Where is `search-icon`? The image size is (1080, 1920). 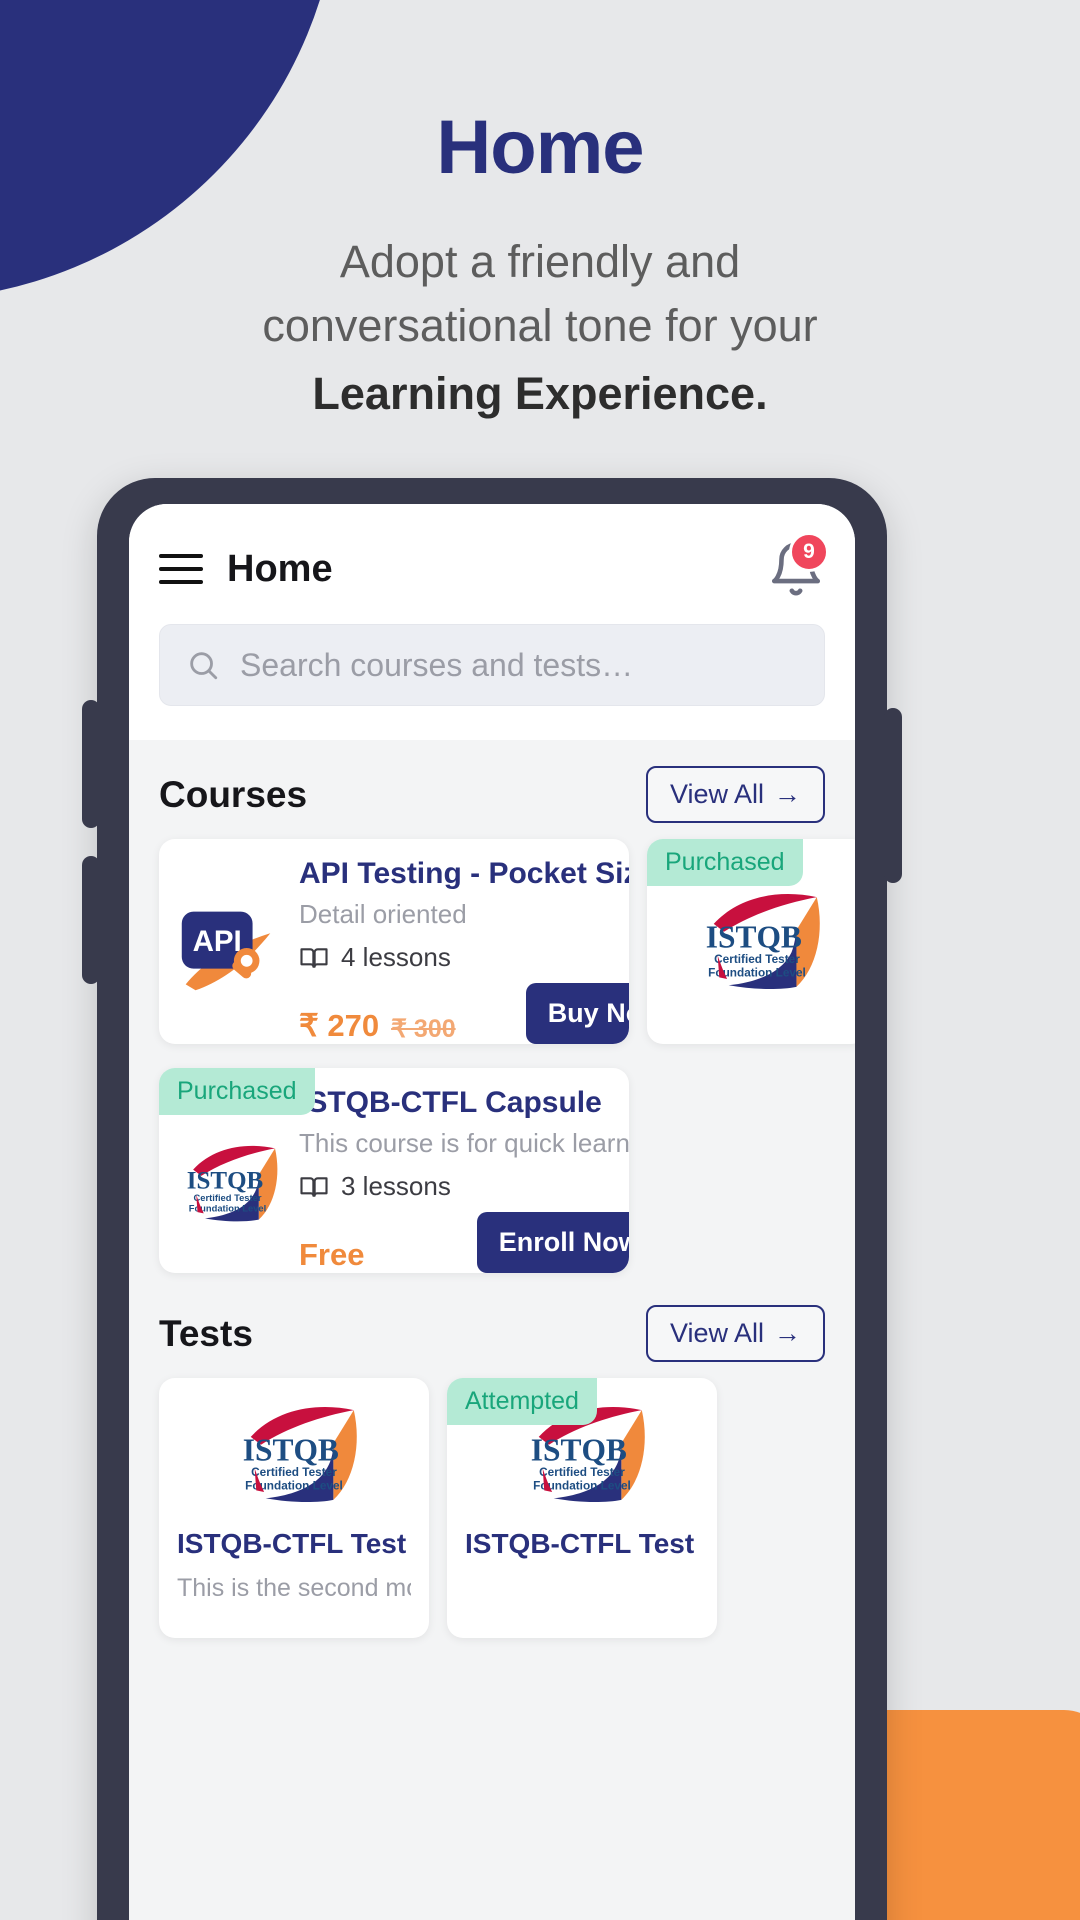 search-icon is located at coordinates (204, 666).